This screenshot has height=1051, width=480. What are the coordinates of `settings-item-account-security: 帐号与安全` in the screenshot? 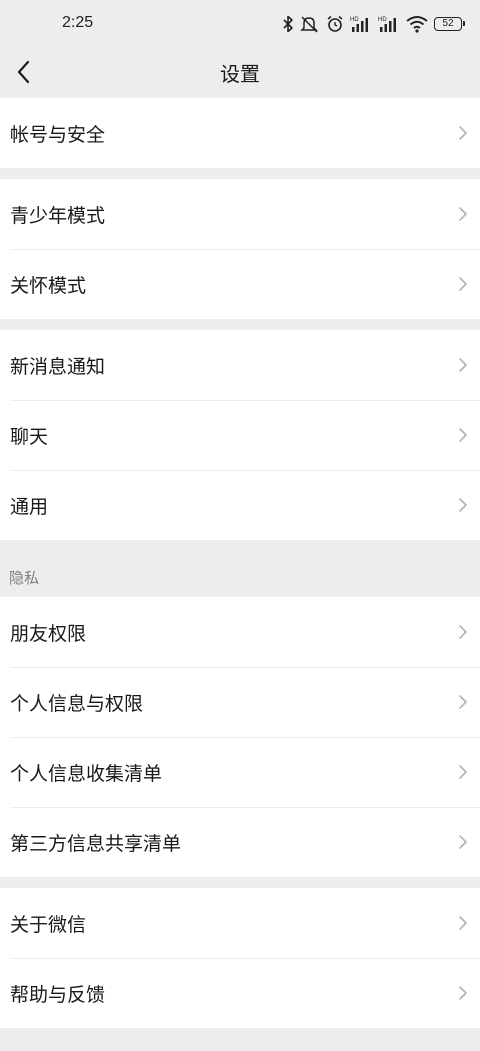 It's located at (240, 133).